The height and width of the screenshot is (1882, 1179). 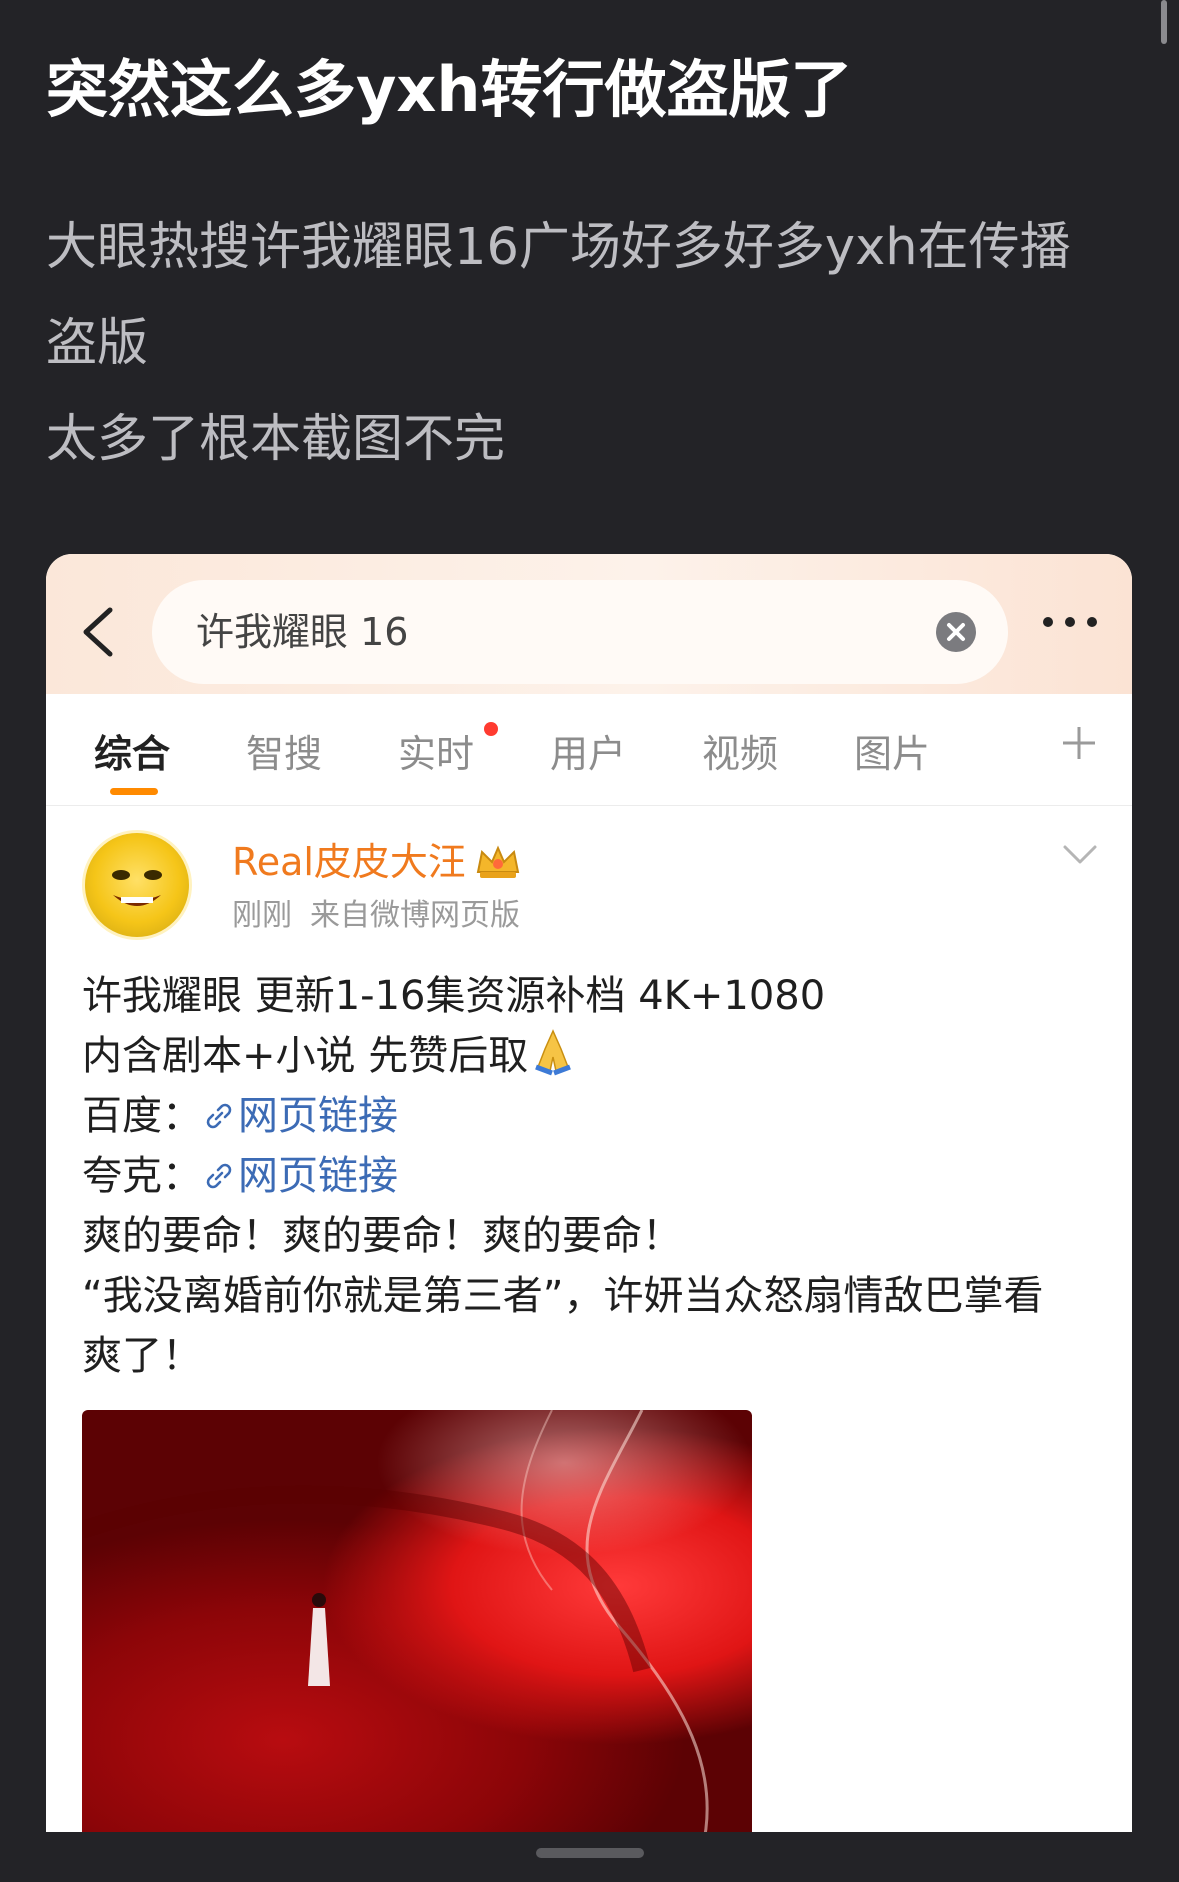 I want to click on figure-silhouette, so click(x=319, y=1639).